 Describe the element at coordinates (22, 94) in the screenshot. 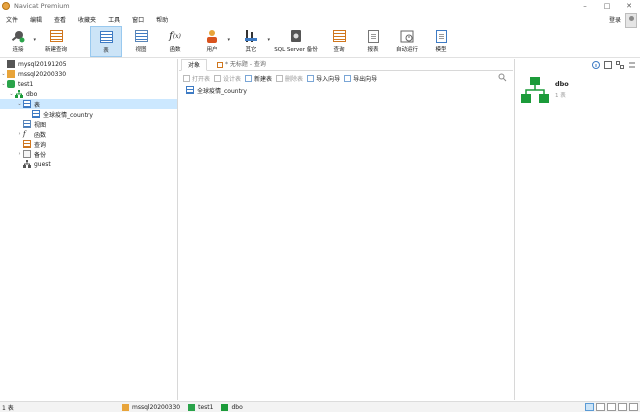

I see `tree-item-schema: ⌄ dbo` at that location.